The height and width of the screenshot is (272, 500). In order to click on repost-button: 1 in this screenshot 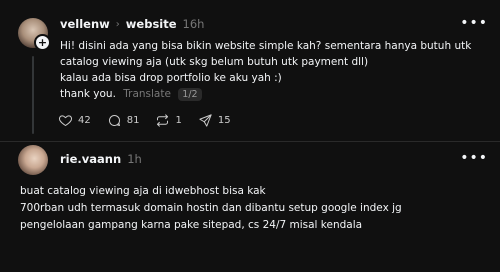, I will do `click(168, 120)`.